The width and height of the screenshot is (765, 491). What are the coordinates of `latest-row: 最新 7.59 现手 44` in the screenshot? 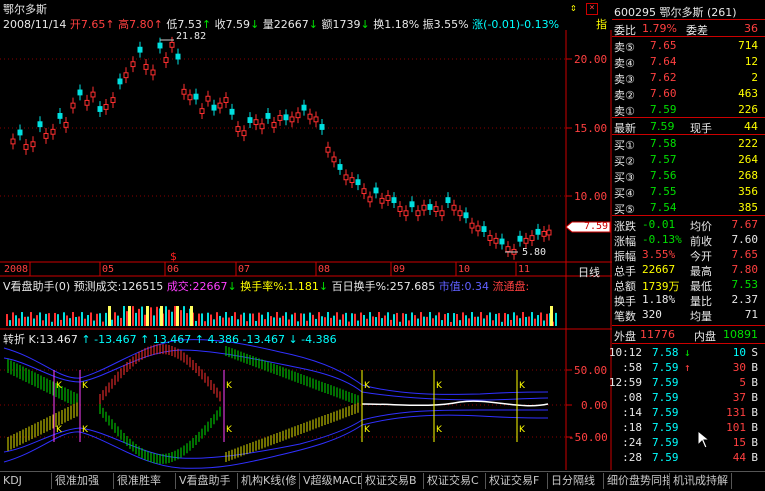 It's located at (686, 127).